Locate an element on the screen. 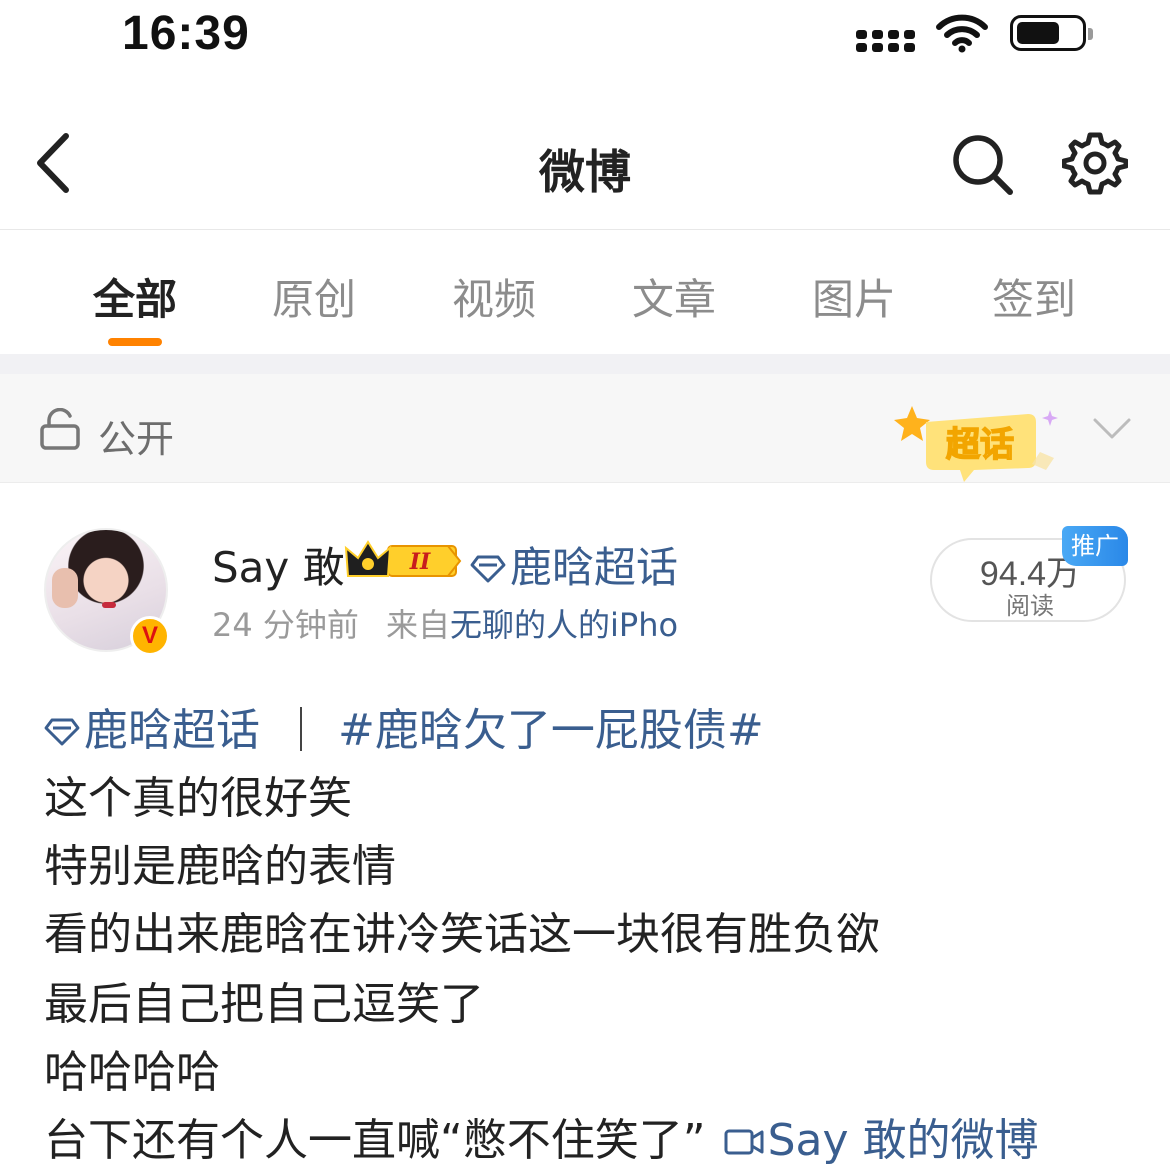 The image size is (1170, 1168). username: Say 敢 is located at coordinates (278, 564).